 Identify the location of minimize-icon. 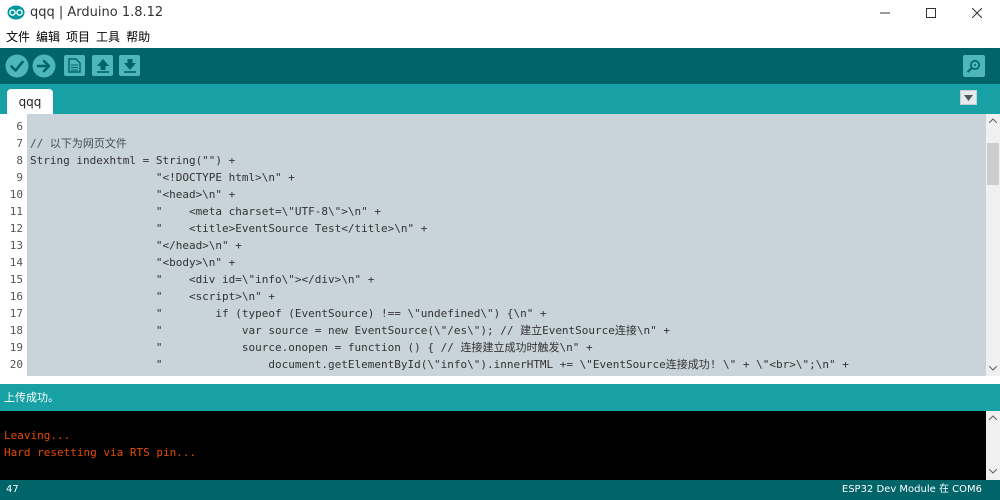
(885, 13).